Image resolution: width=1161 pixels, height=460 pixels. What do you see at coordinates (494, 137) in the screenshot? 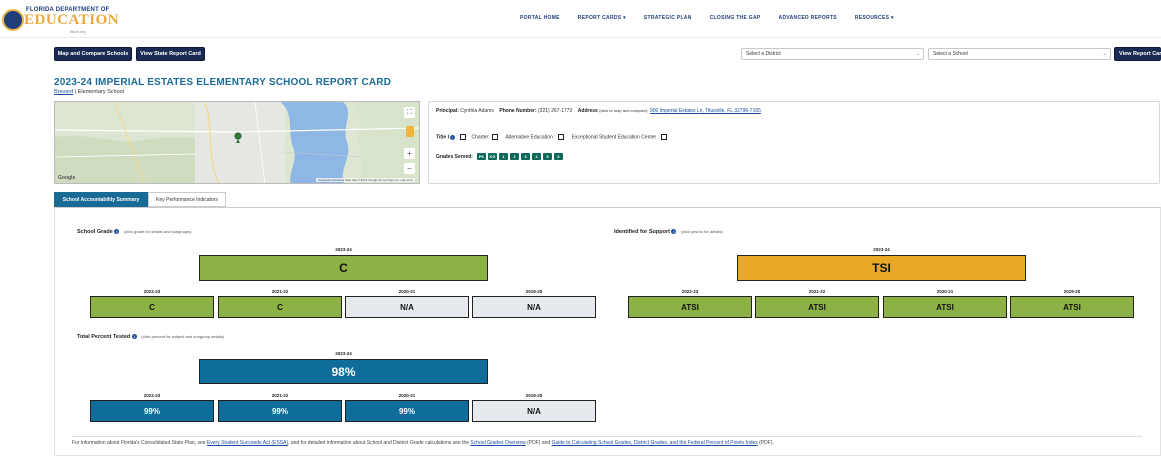
I see `charter-checkbox` at bounding box center [494, 137].